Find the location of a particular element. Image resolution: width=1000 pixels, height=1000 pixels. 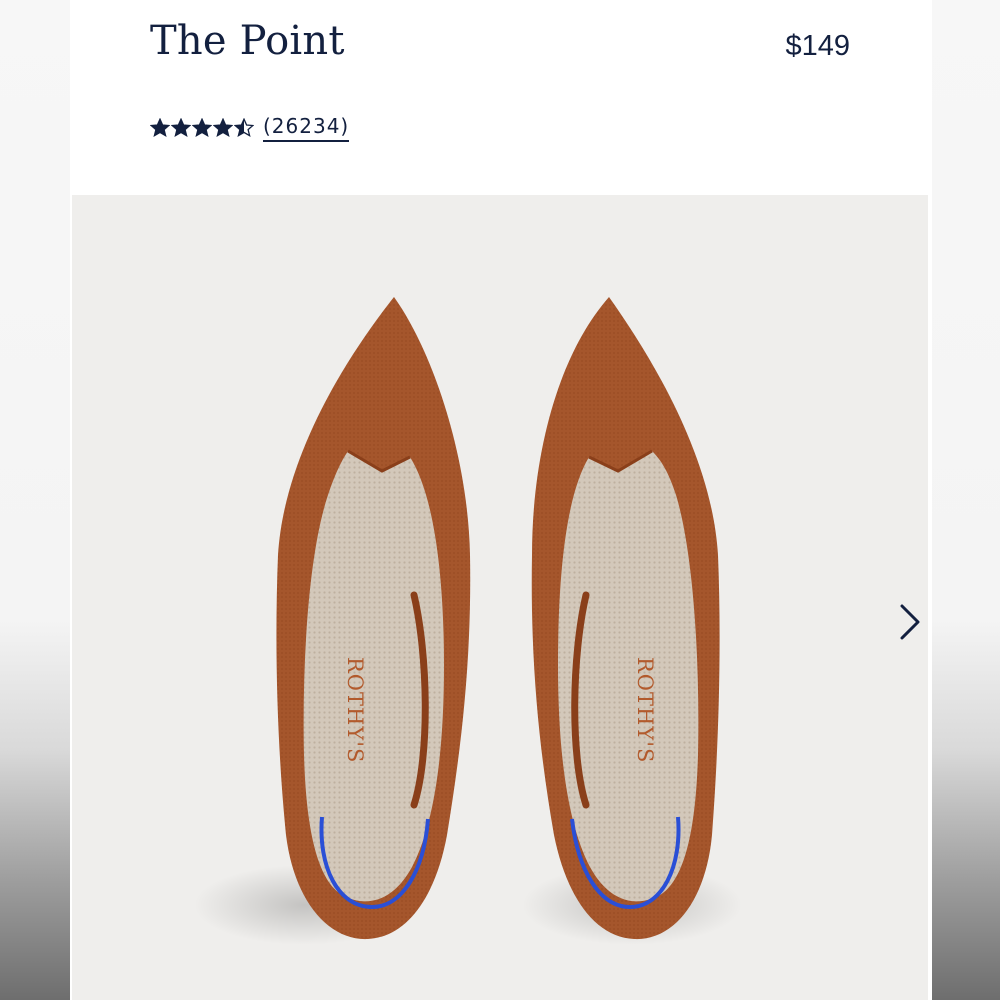

product-title: The Point is located at coordinates (247, 41).